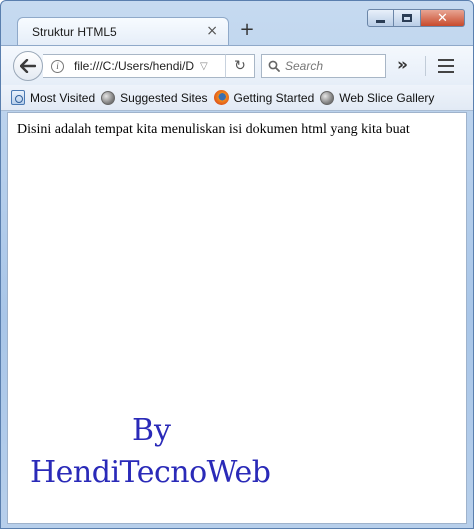 The image size is (474, 529). I want to click on bookmark-suggested-sites: Suggested Sites, so click(154, 97).